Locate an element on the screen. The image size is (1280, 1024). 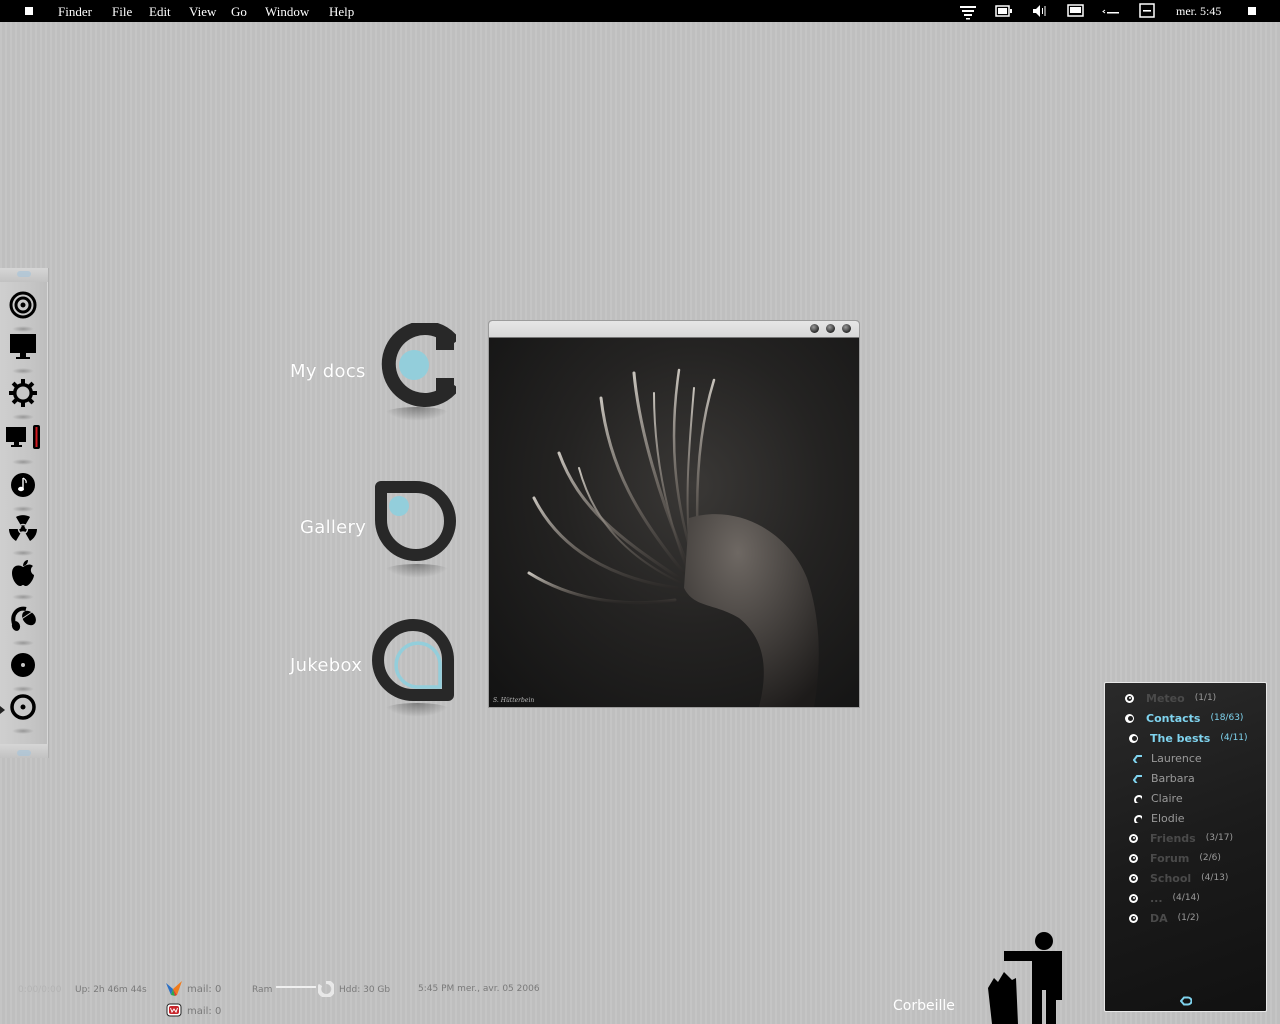
group-name: DA is located at coordinates (1159, 918).